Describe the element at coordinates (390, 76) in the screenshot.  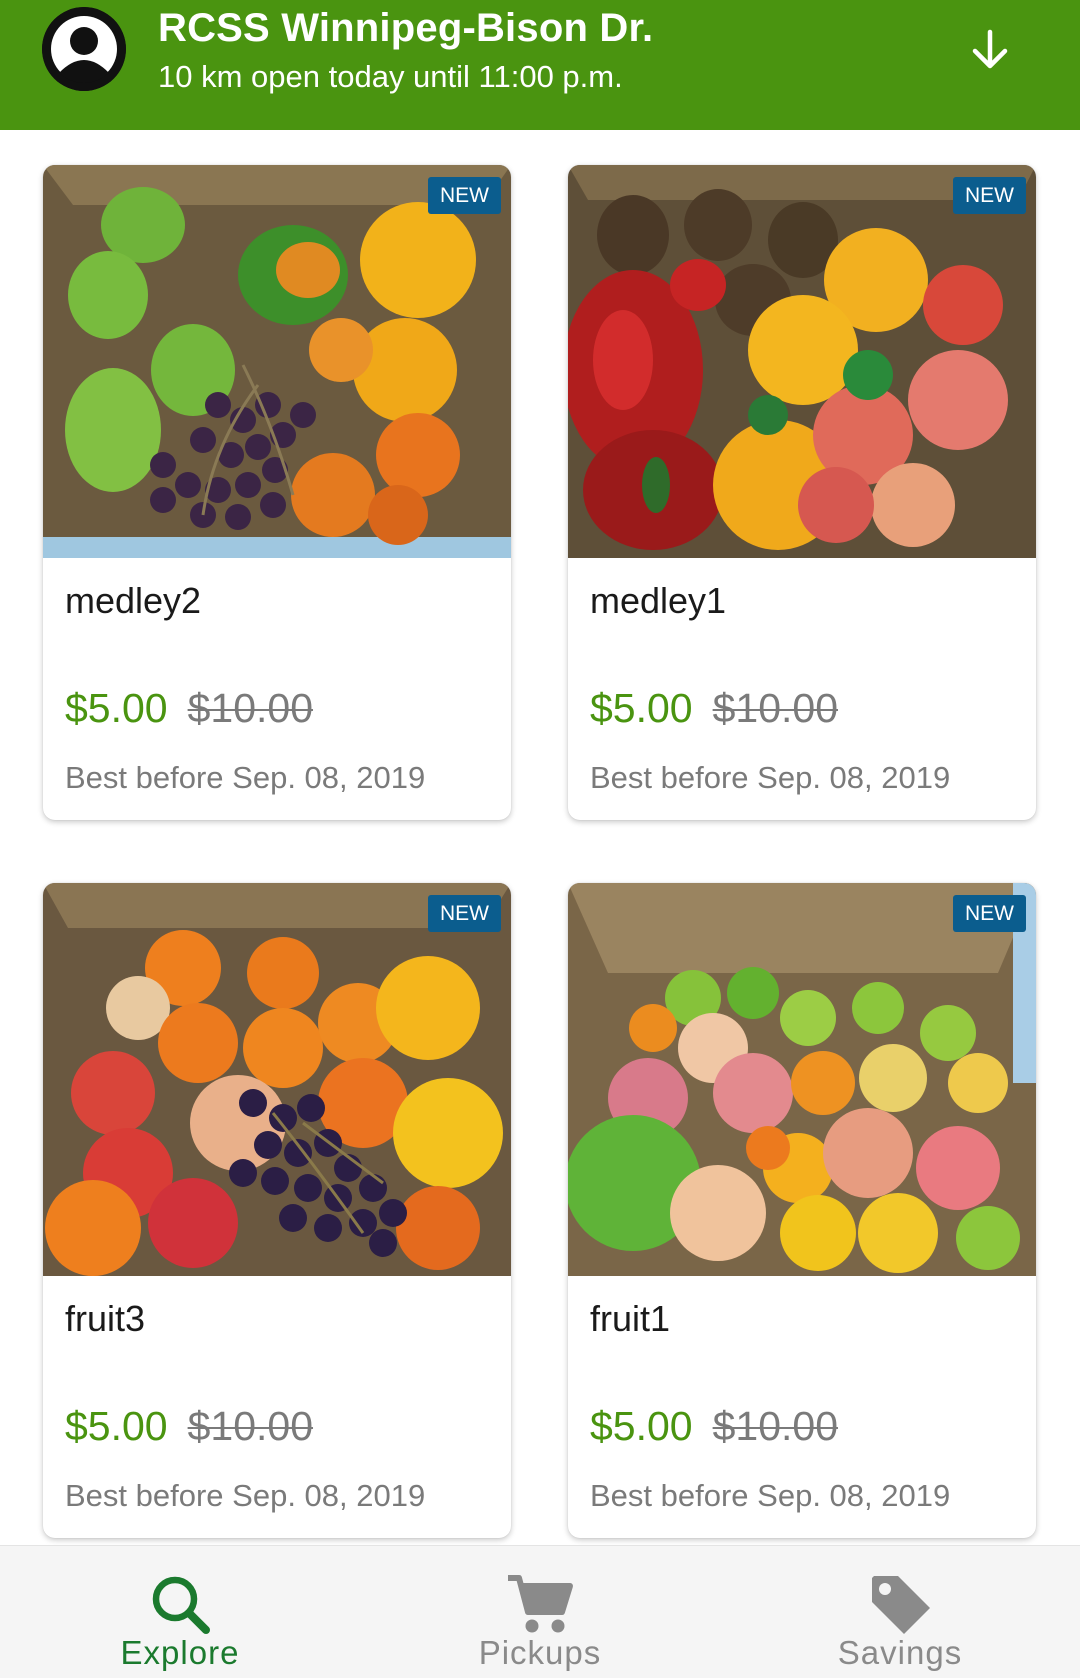
I see `store-hours-info: 10 km open today until 11:00 p.m.` at that location.